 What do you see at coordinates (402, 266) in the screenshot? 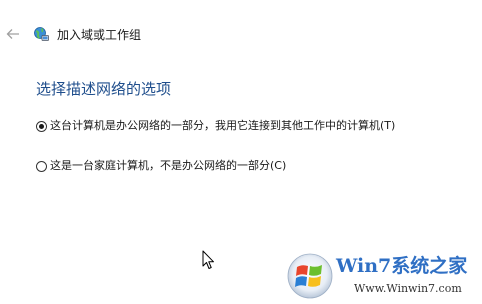
I see `watermark-brand: Win7系统之家` at bounding box center [402, 266].